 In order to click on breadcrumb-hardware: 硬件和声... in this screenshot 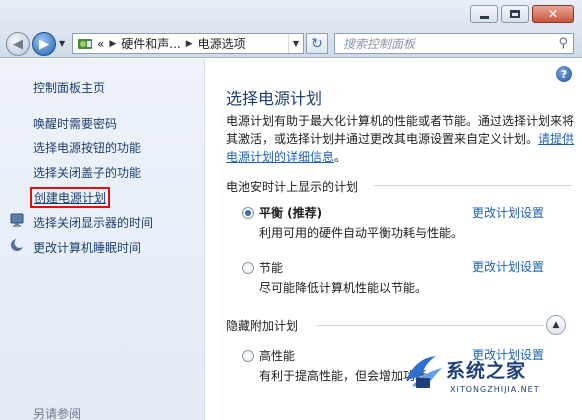, I will do `click(150, 43)`.